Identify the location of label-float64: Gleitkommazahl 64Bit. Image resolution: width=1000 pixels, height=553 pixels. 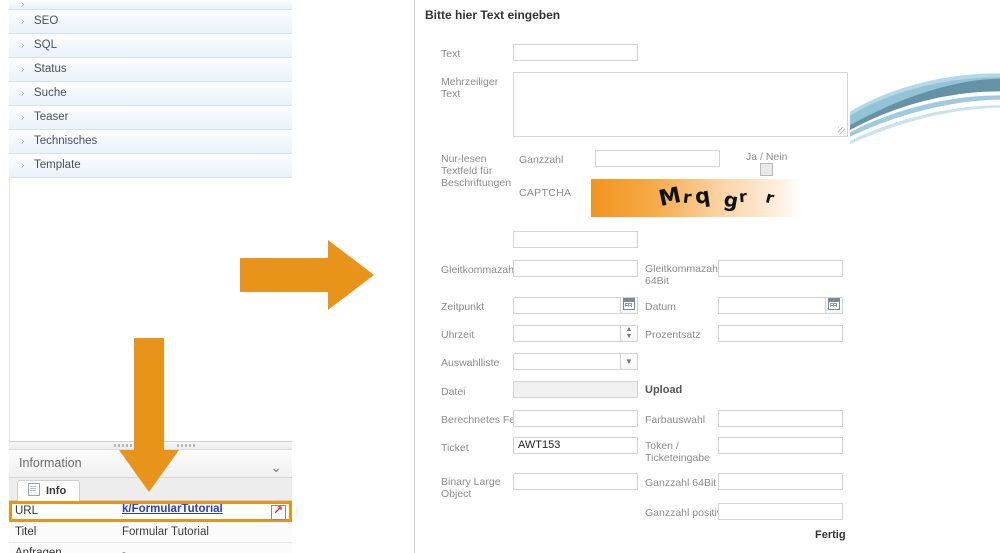
(683, 275).